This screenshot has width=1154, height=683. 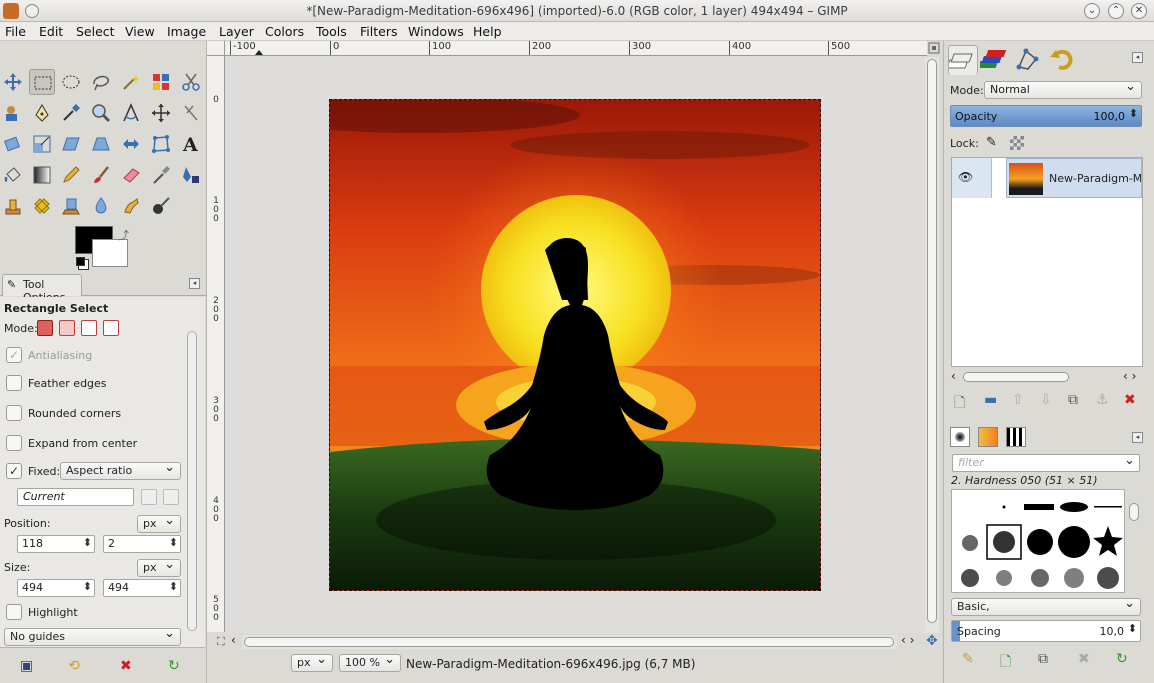 I want to click on fuzzy-select-tool-icon, so click(x=131, y=82).